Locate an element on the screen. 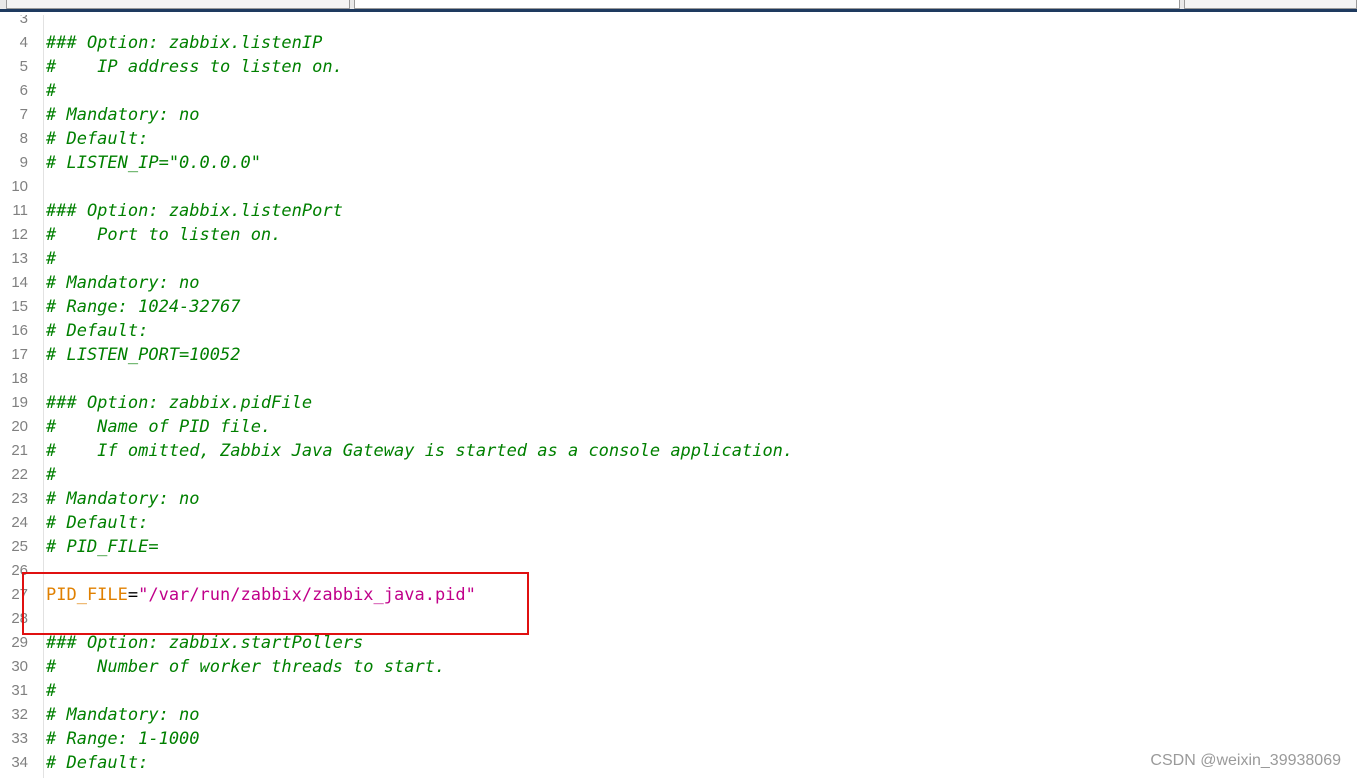 The height and width of the screenshot is (778, 1357). code-line: 24 # Default: is located at coordinates (678, 523).